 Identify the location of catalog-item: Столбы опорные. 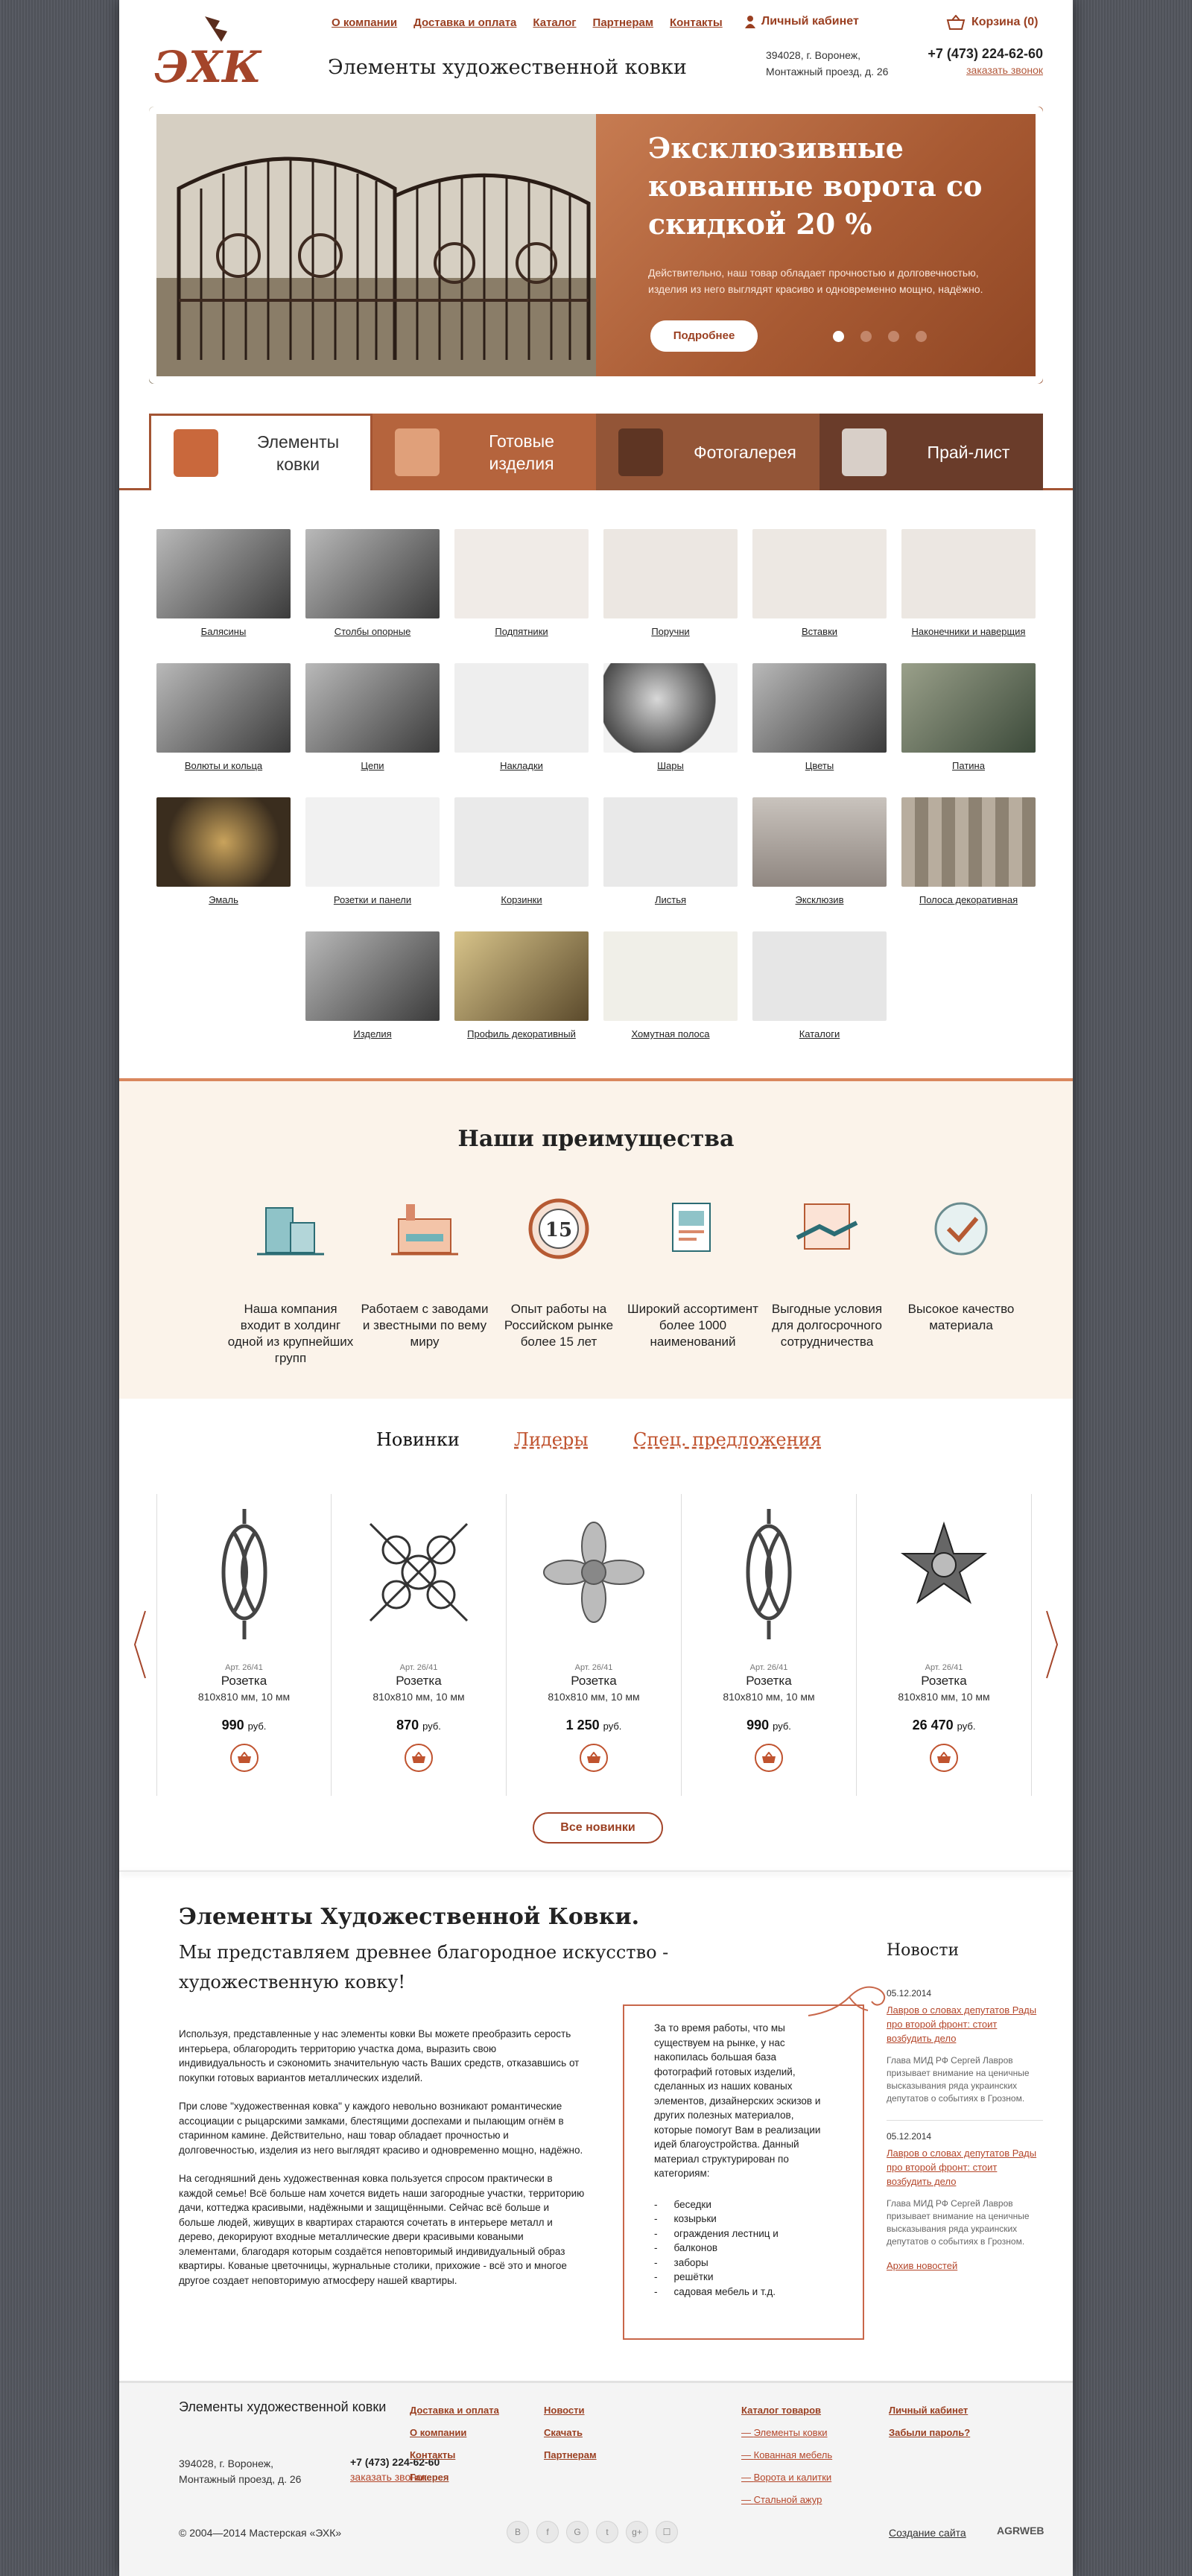
(372, 583).